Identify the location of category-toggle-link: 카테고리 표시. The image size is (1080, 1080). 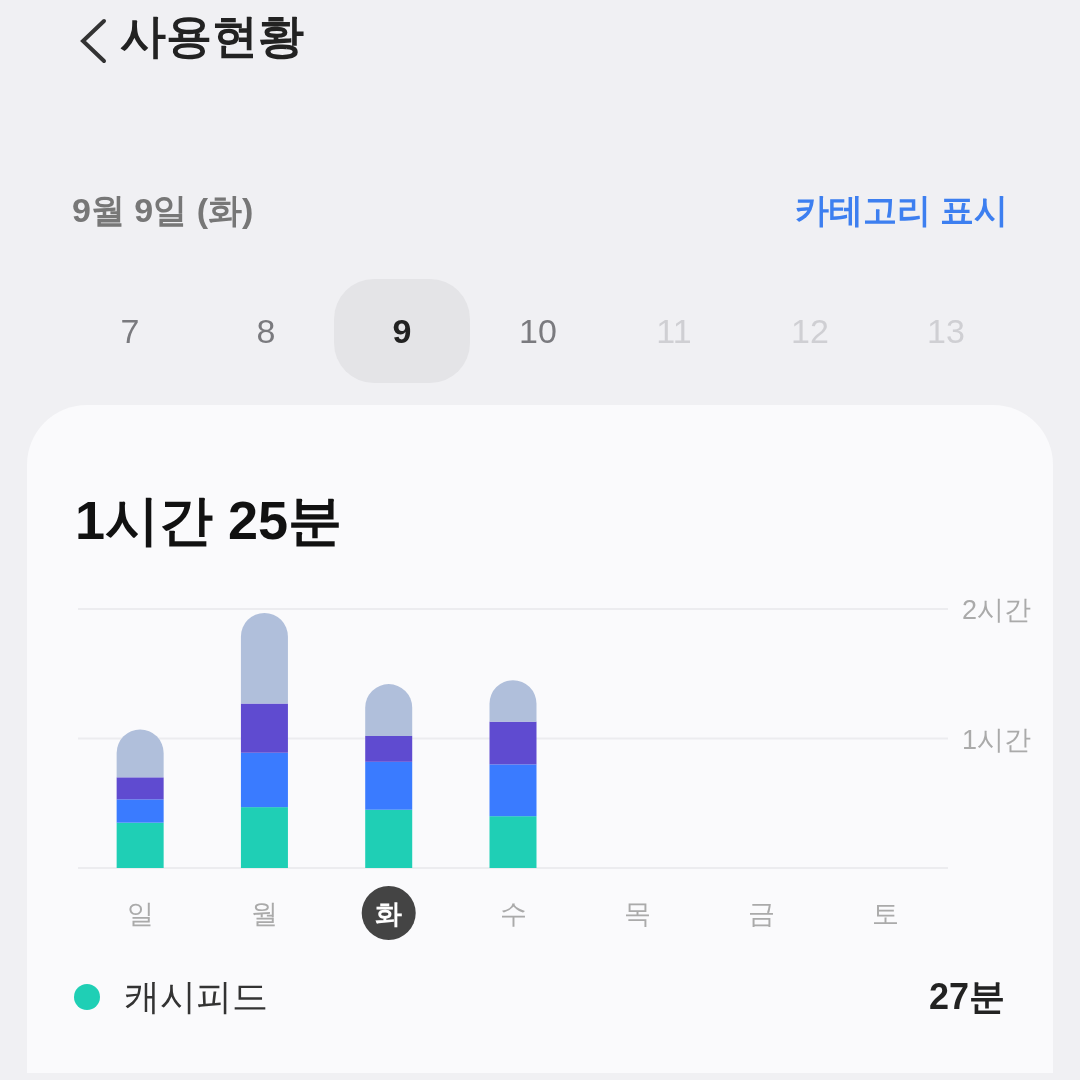
(901, 210).